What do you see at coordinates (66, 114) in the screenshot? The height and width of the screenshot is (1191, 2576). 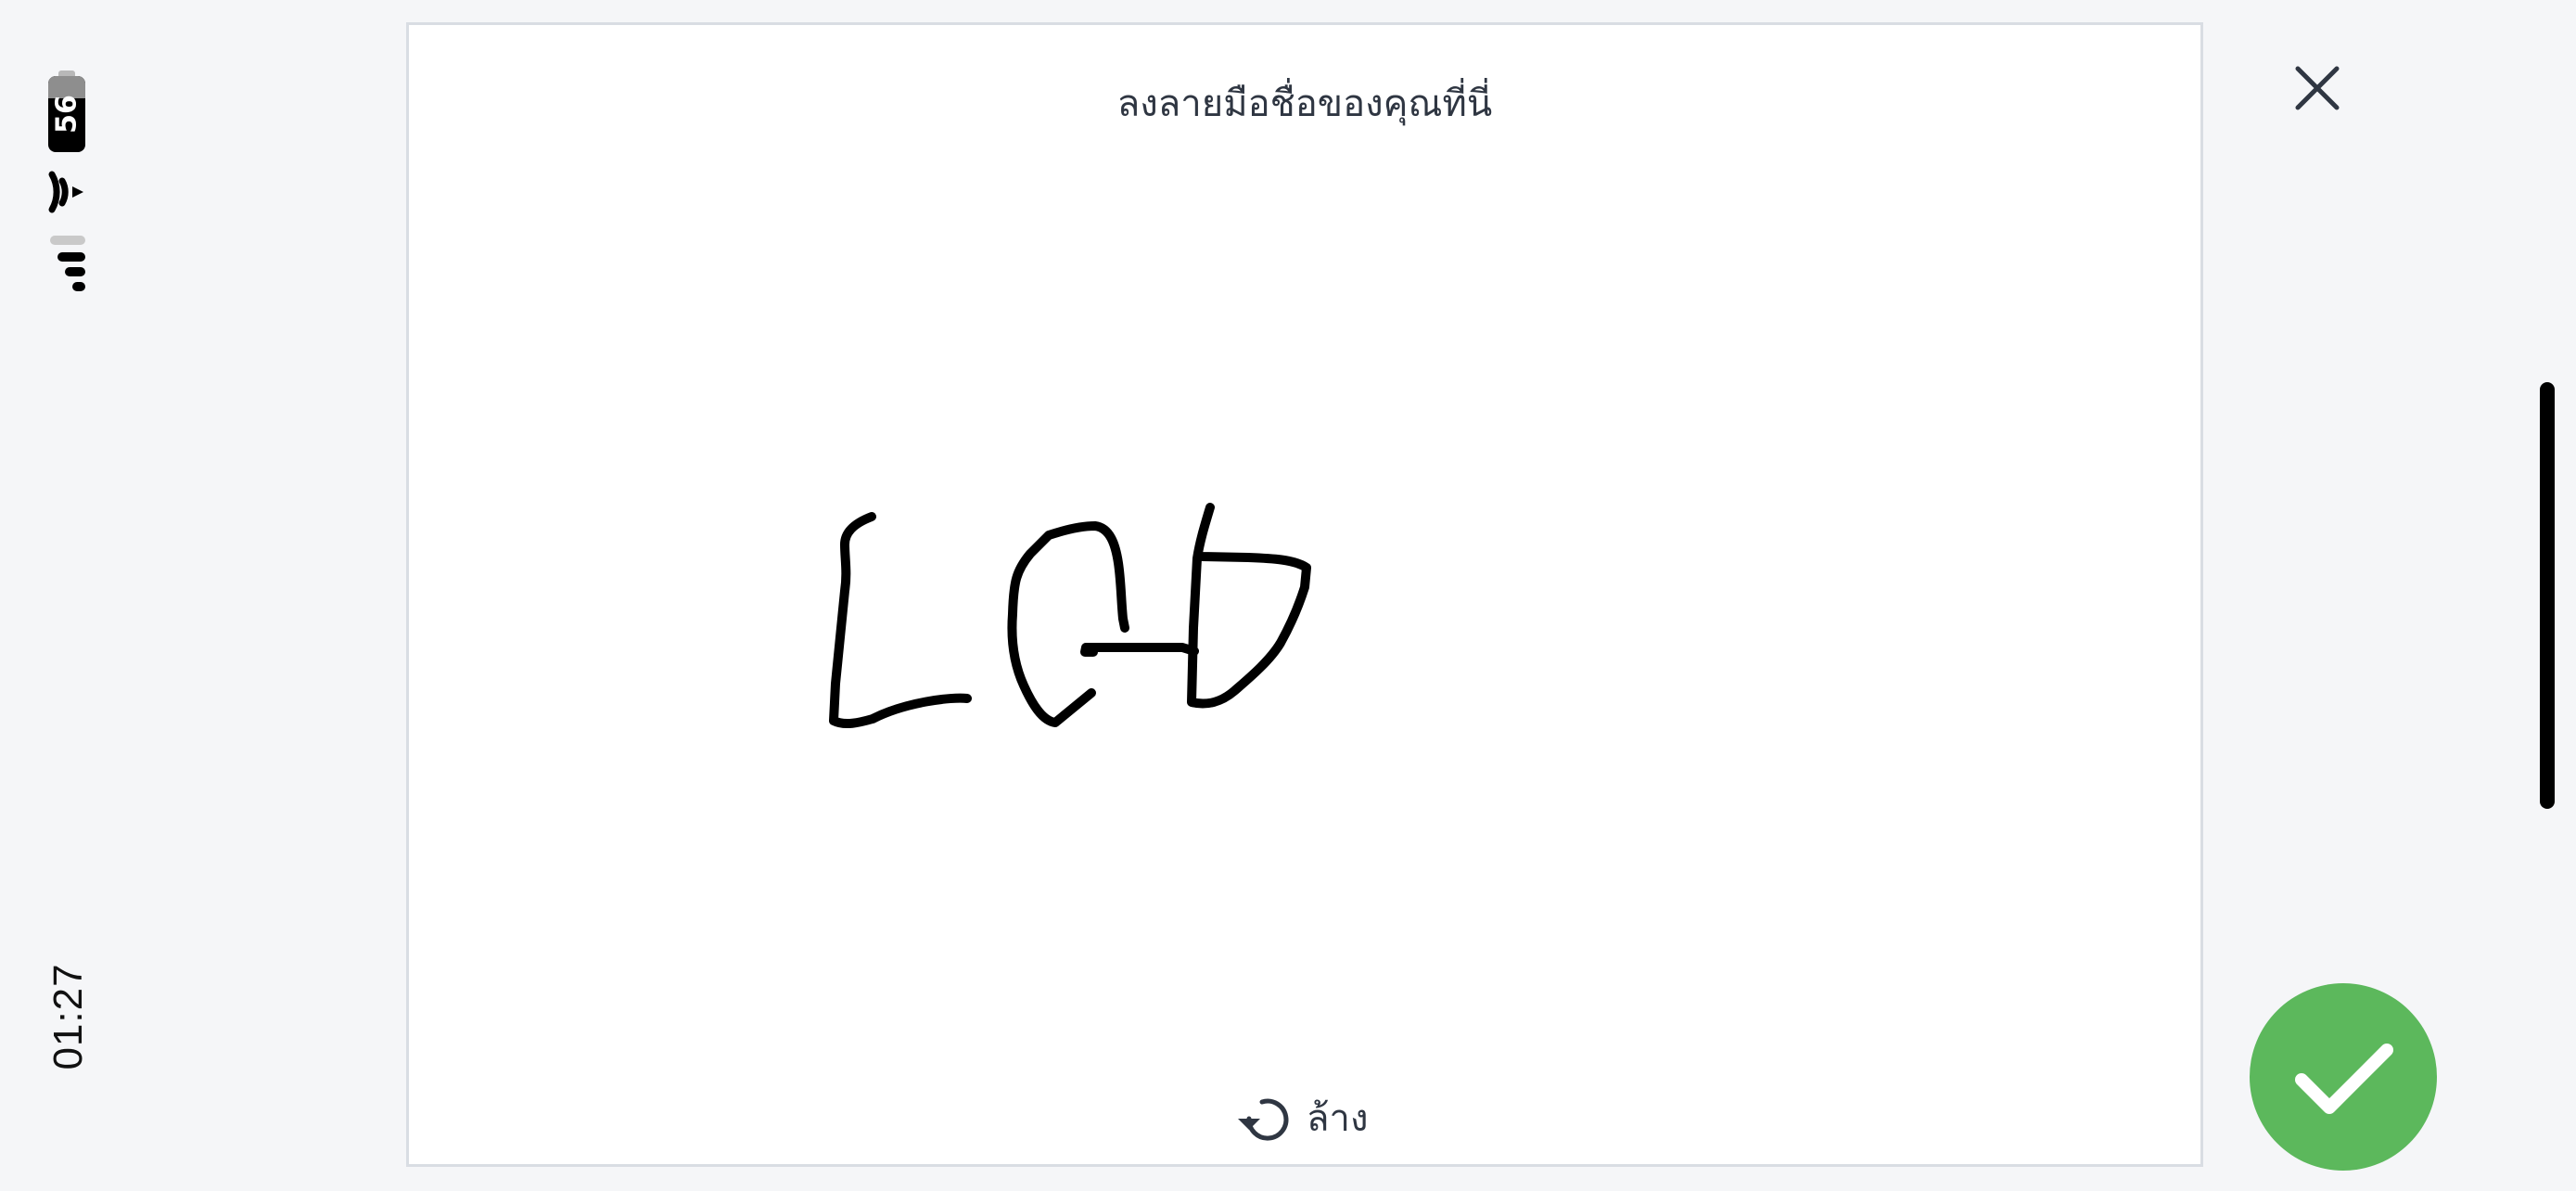 I see `battery-percent: 56` at bounding box center [66, 114].